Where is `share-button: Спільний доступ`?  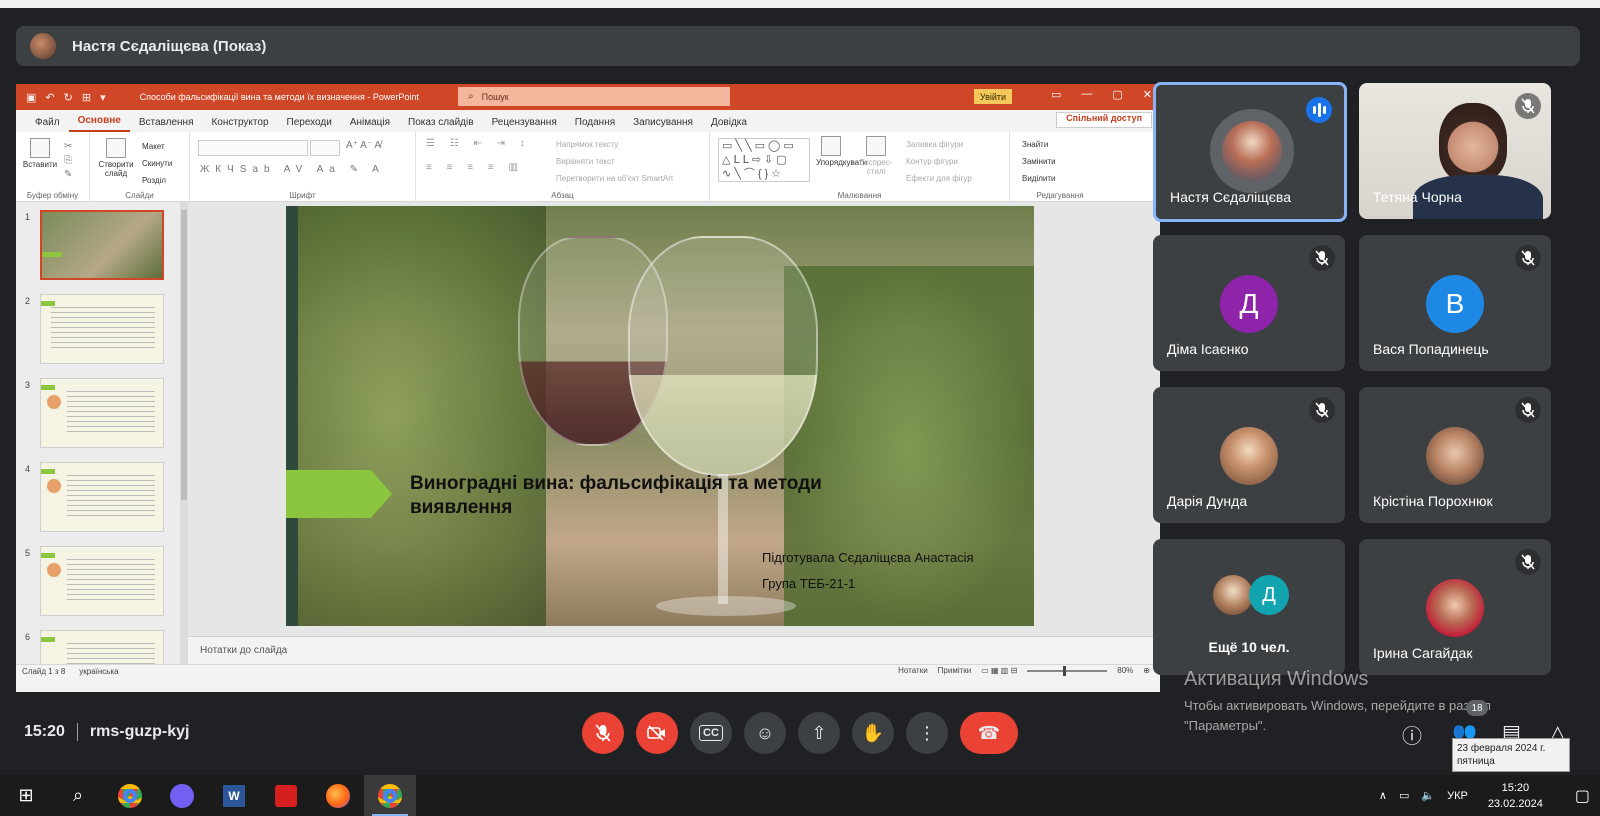 share-button: Спільний доступ is located at coordinates (1104, 120).